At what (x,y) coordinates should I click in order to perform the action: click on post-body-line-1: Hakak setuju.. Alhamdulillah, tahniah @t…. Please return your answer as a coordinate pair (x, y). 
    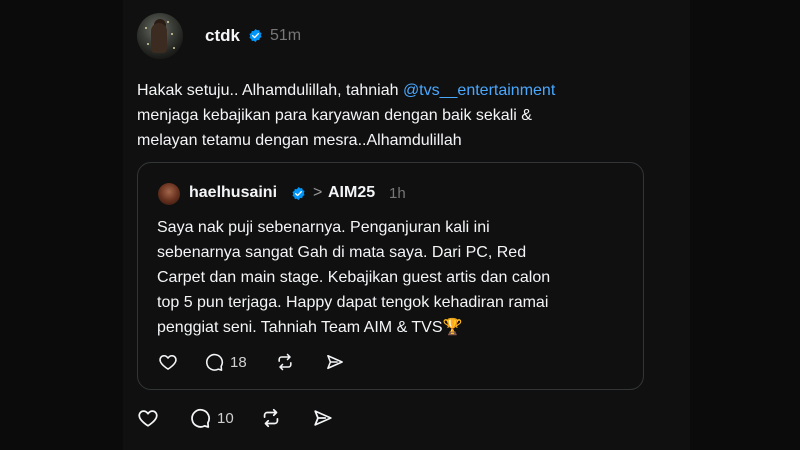
    Looking at the image, I should click on (407, 90).